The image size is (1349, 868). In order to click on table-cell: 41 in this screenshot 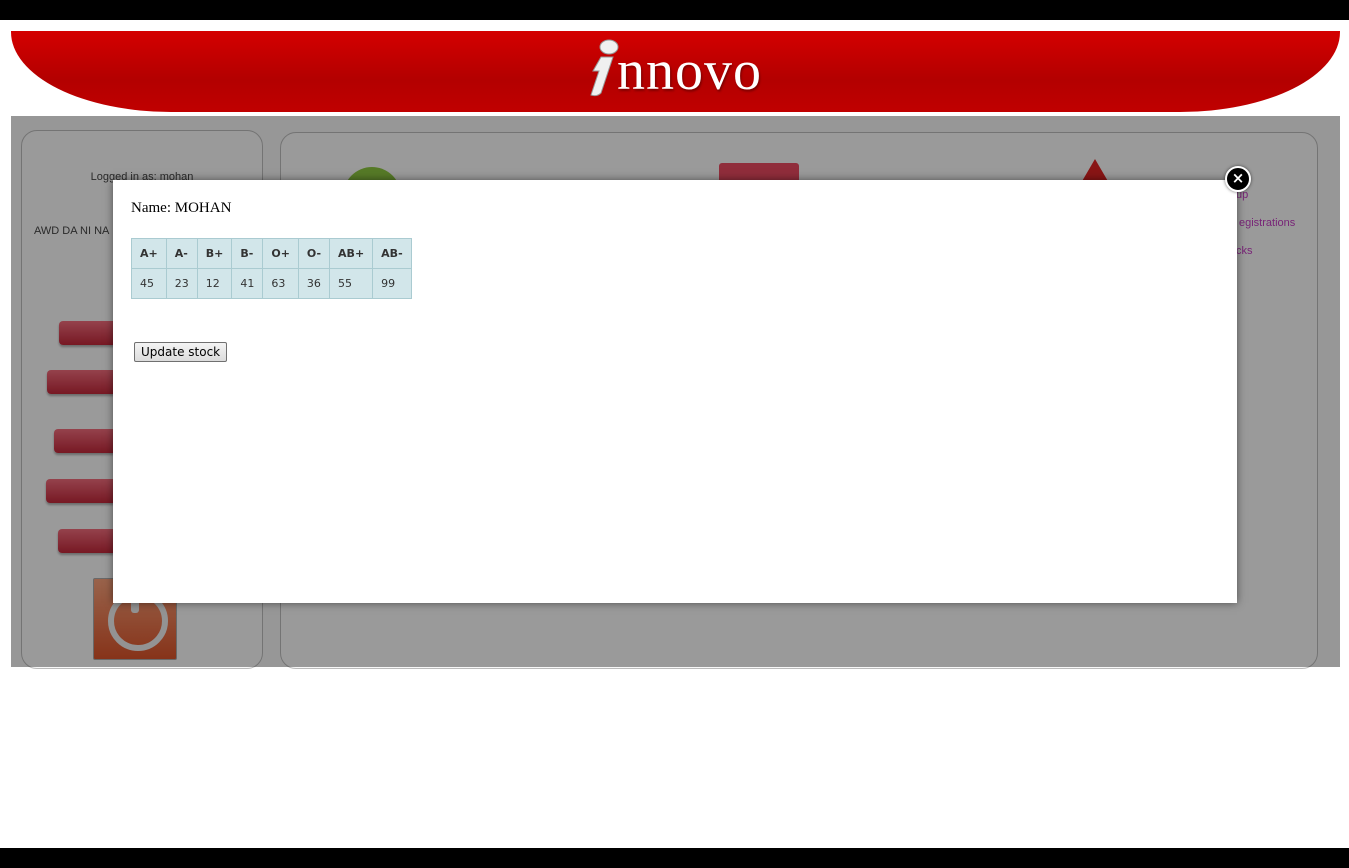, I will do `click(247, 283)`.